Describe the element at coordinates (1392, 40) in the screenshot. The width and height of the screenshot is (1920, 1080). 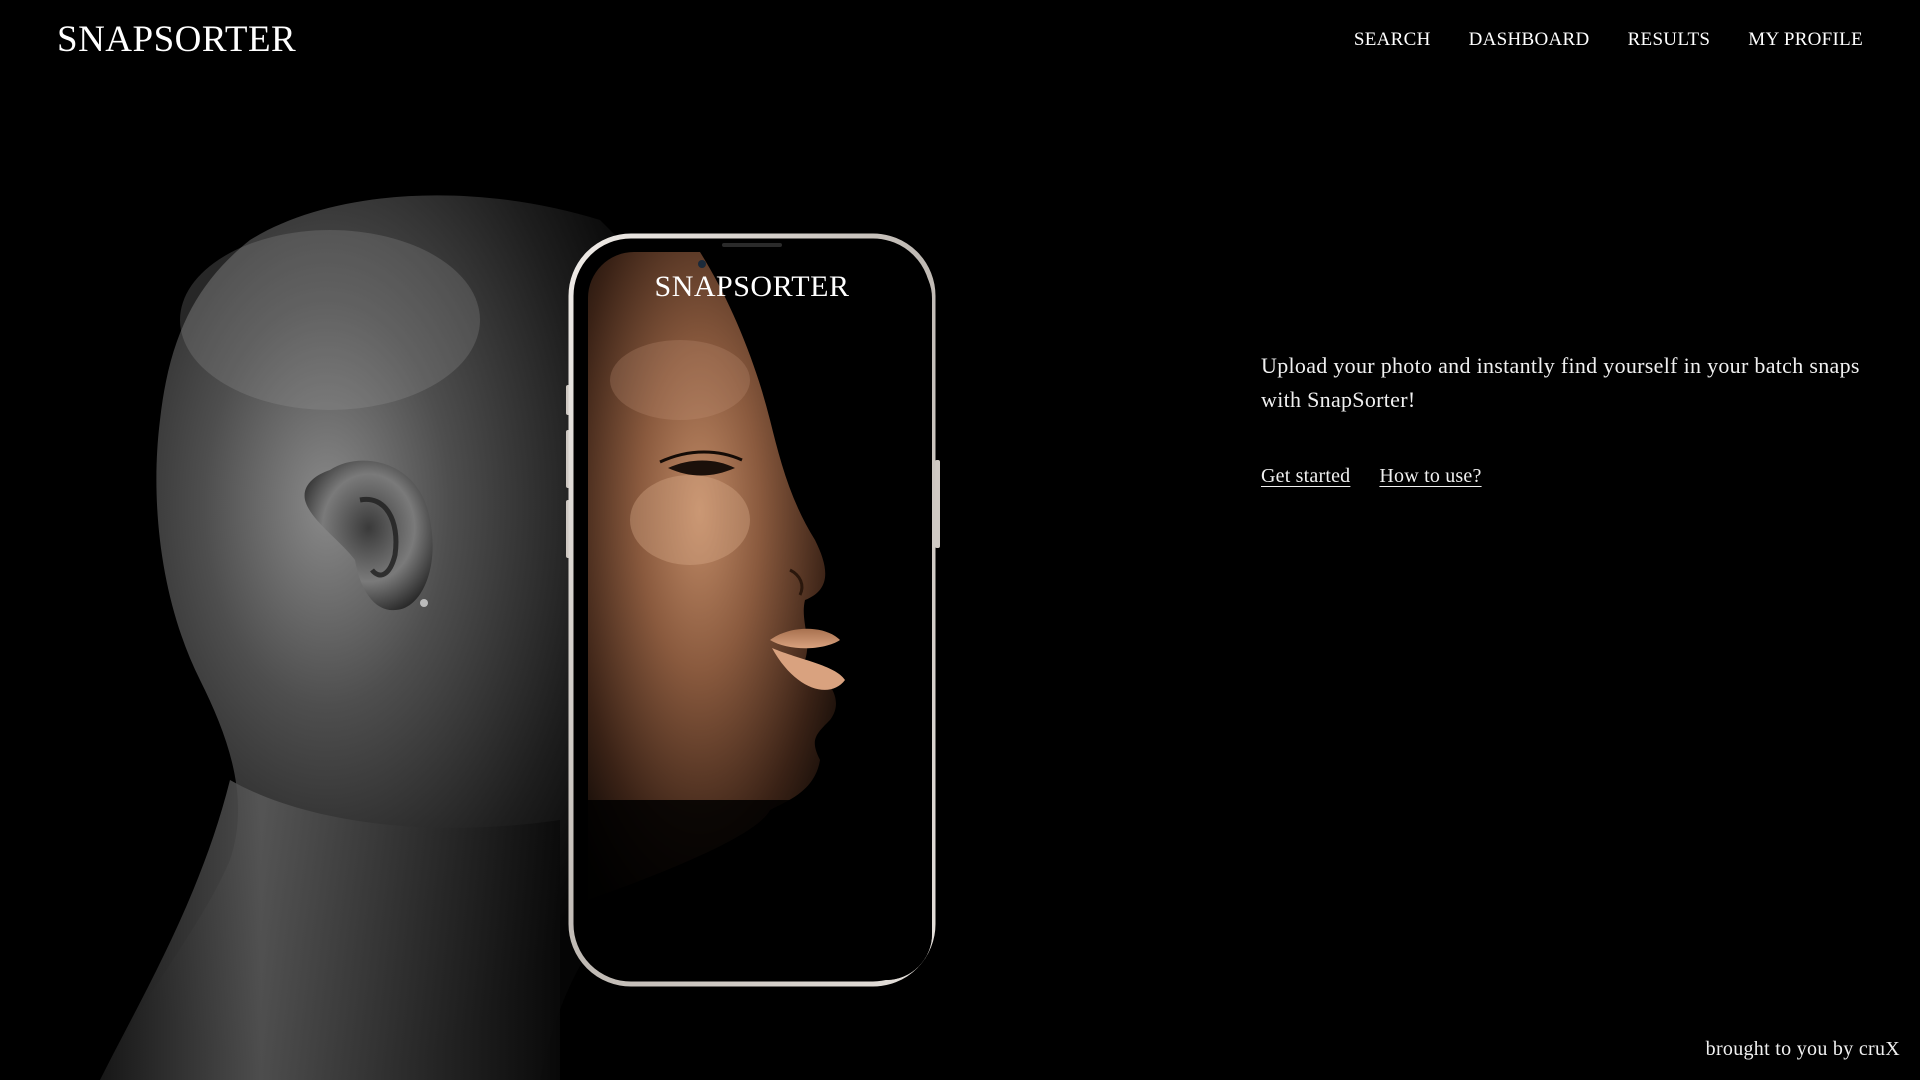
I see `nav-search: SEARCH` at that location.